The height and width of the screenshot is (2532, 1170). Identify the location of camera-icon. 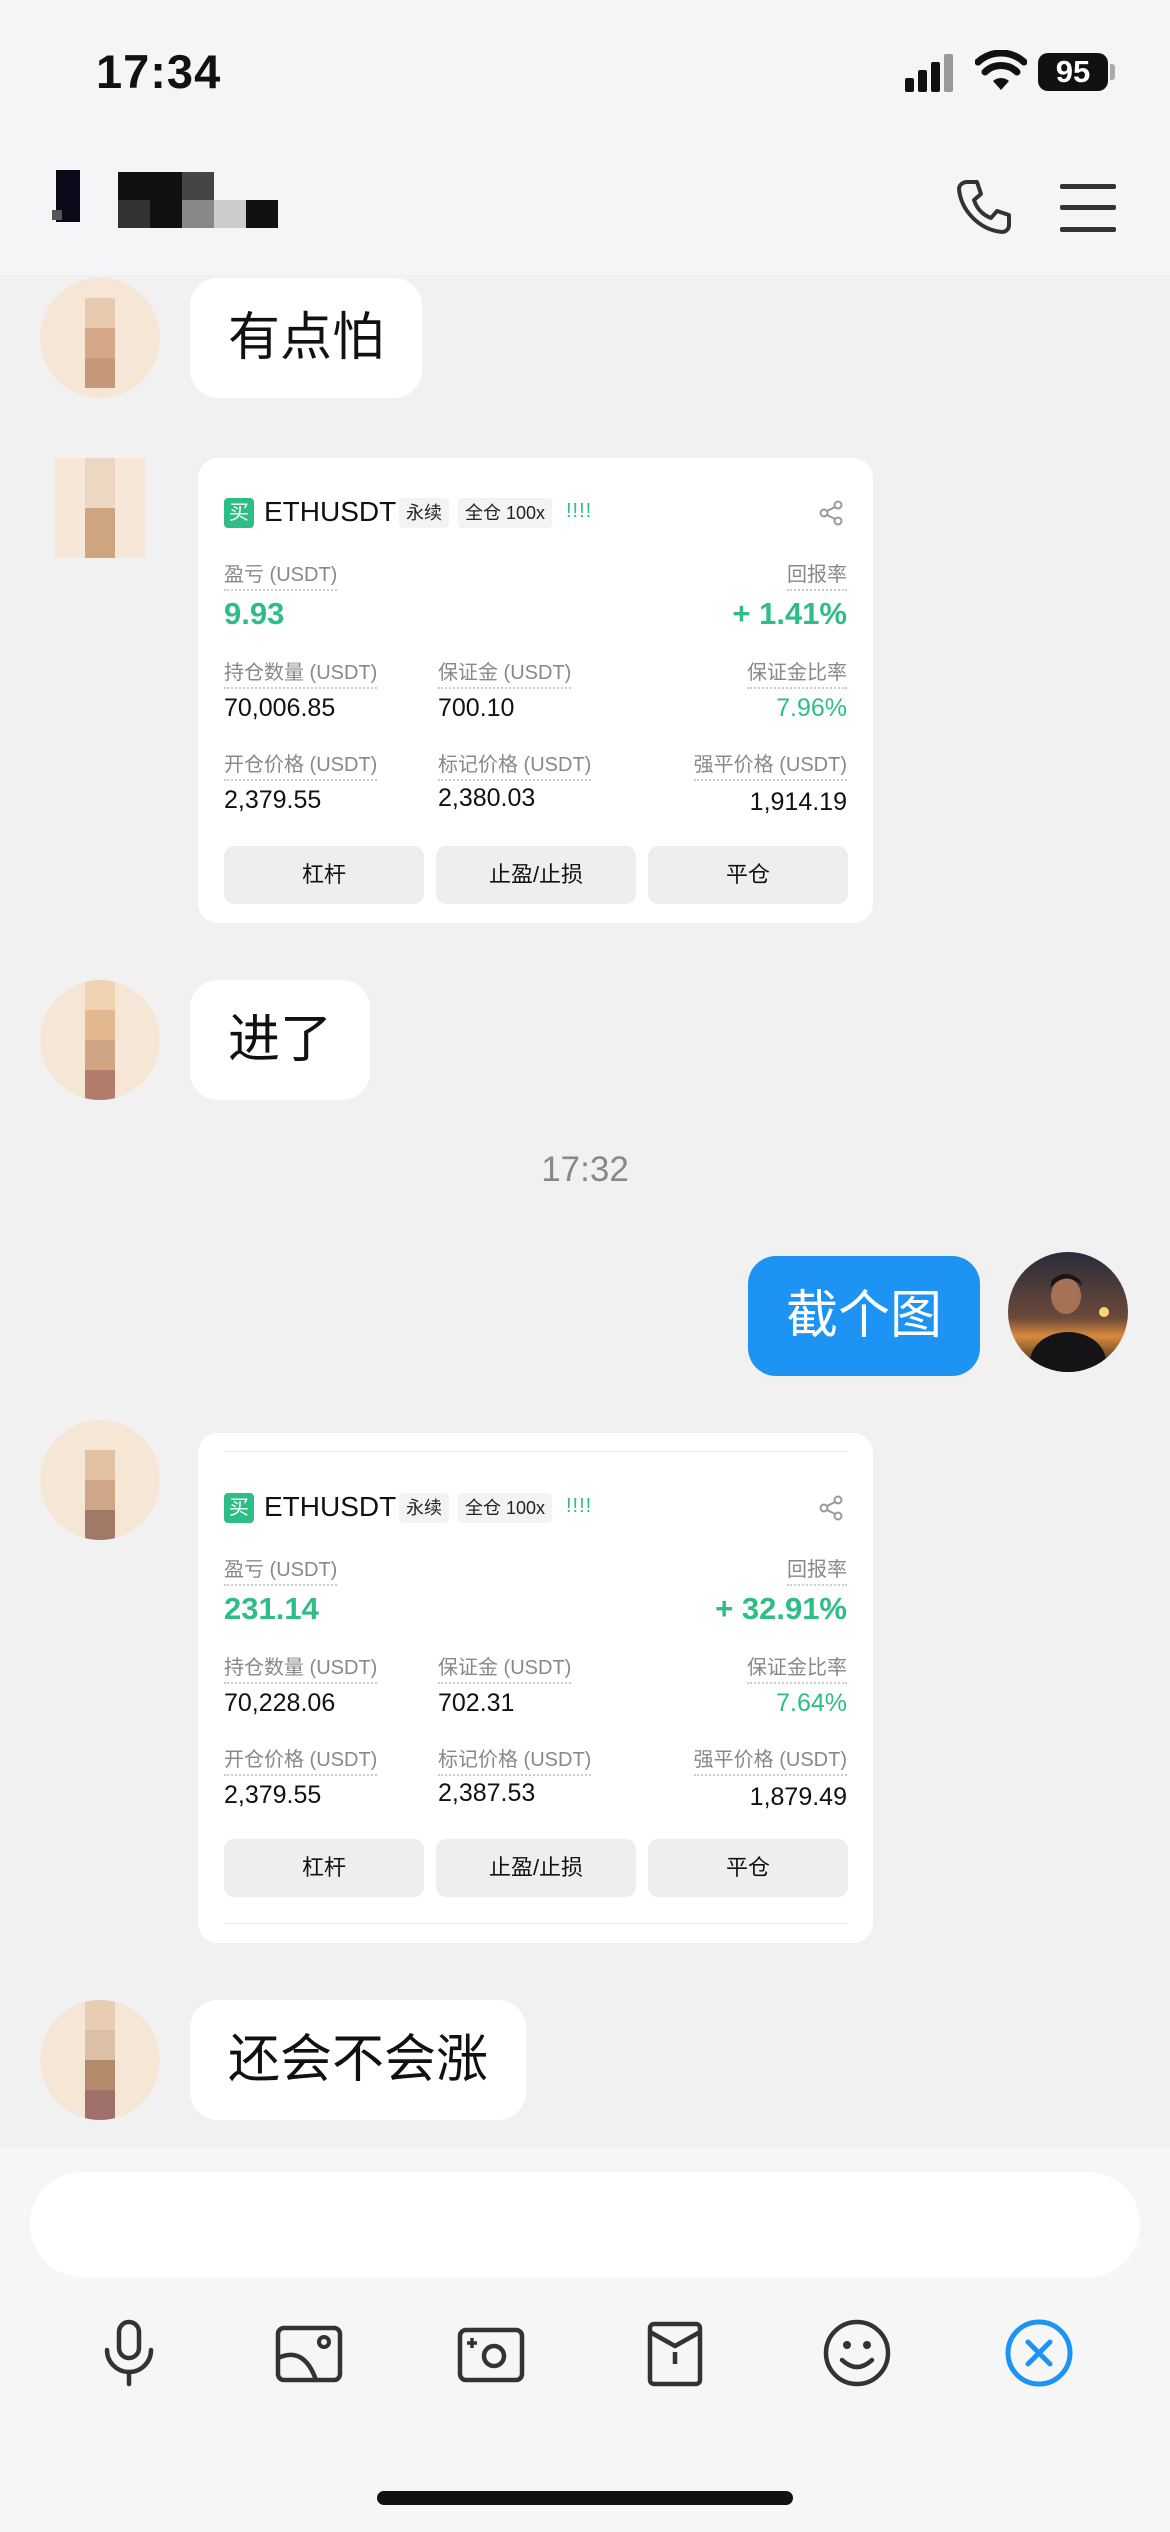
(491, 2353).